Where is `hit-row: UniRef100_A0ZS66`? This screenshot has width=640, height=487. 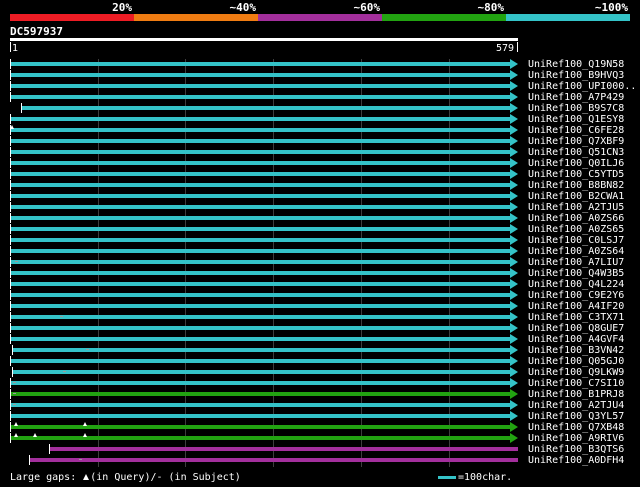 hit-row: UniRef100_A0ZS66 is located at coordinates (320, 218).